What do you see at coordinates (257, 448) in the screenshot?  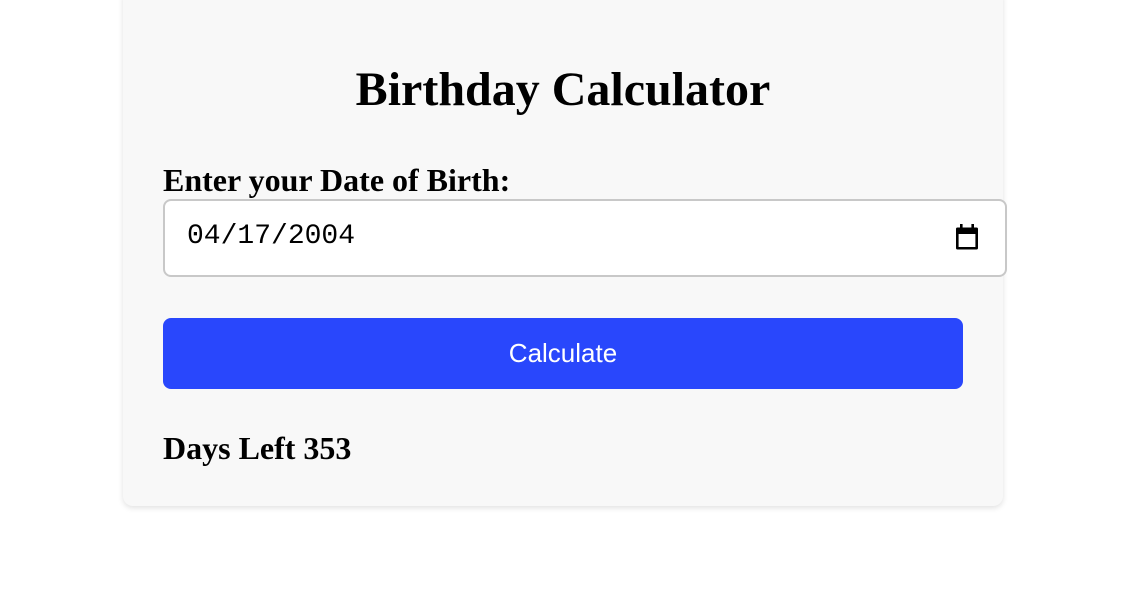 I see `days-left-result: Days Left 353` at bounding box center [257, 448].